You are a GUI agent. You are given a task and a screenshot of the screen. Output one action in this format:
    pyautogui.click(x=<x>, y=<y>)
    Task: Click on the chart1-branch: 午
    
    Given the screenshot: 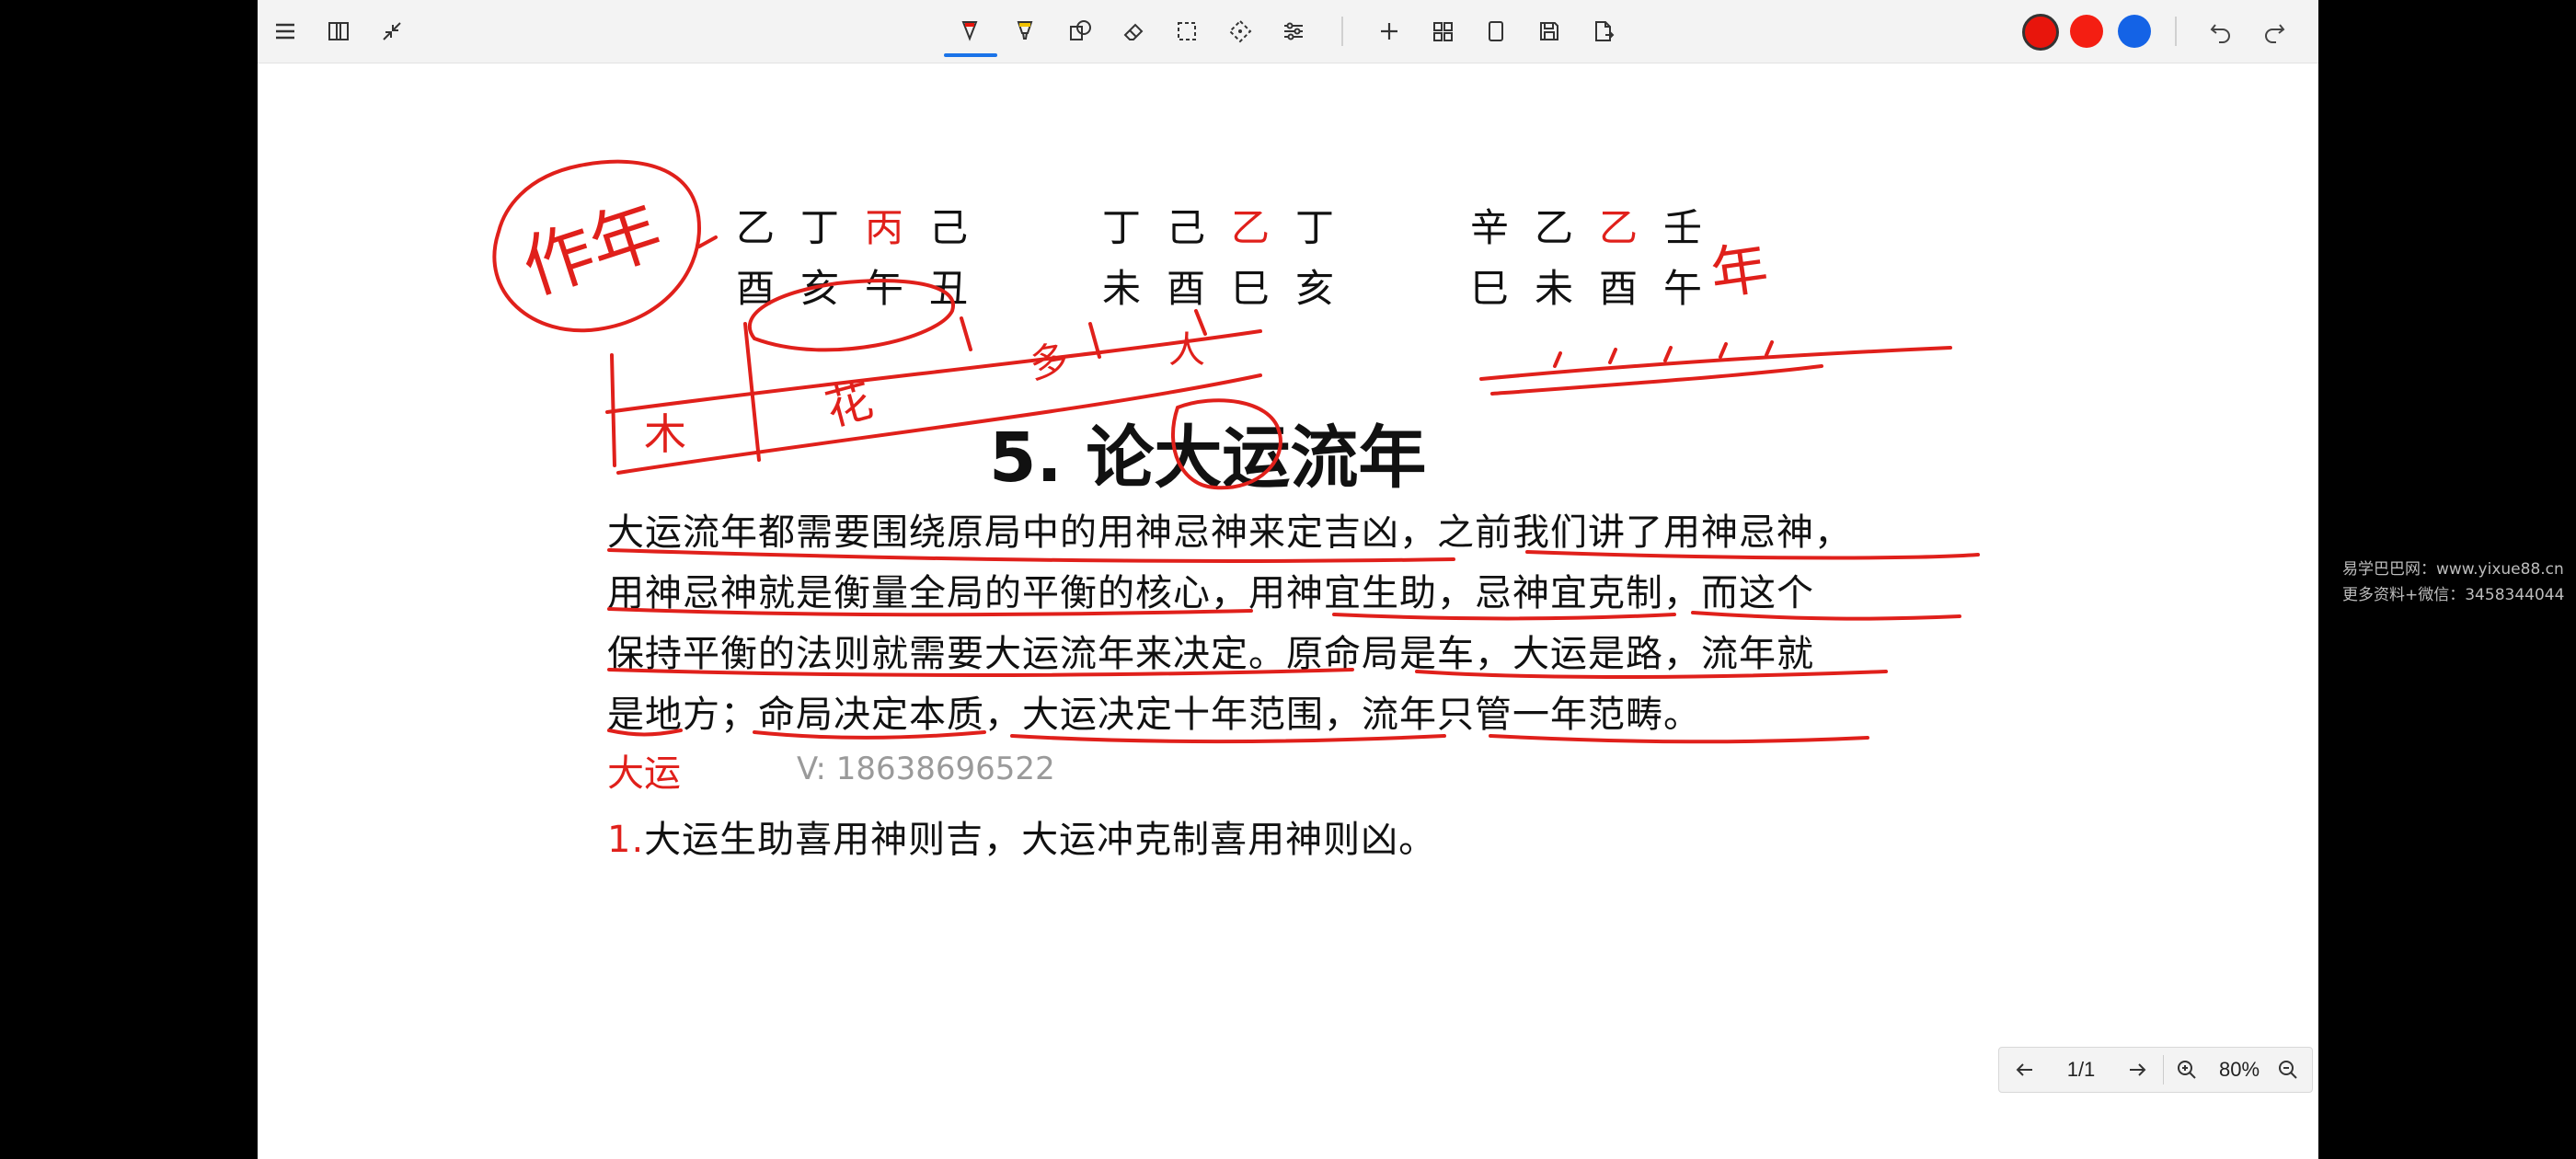 What is the action you would take?
    pyautogui.click(x=884, y=288)
    